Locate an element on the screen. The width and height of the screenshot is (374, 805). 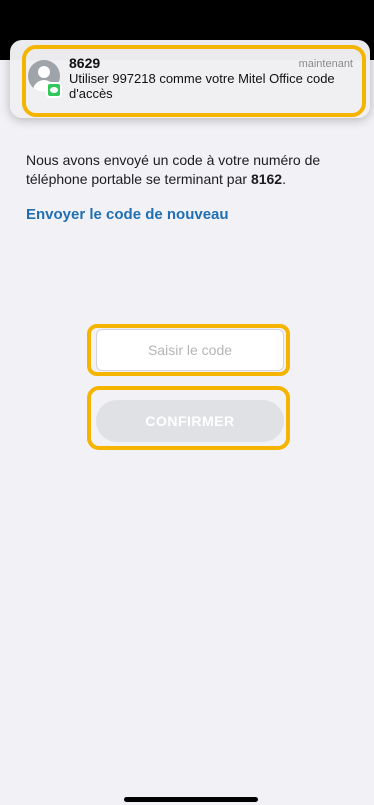
resend-code-link: Envoyer le code de nouveau is located at coordinates (127, 214).